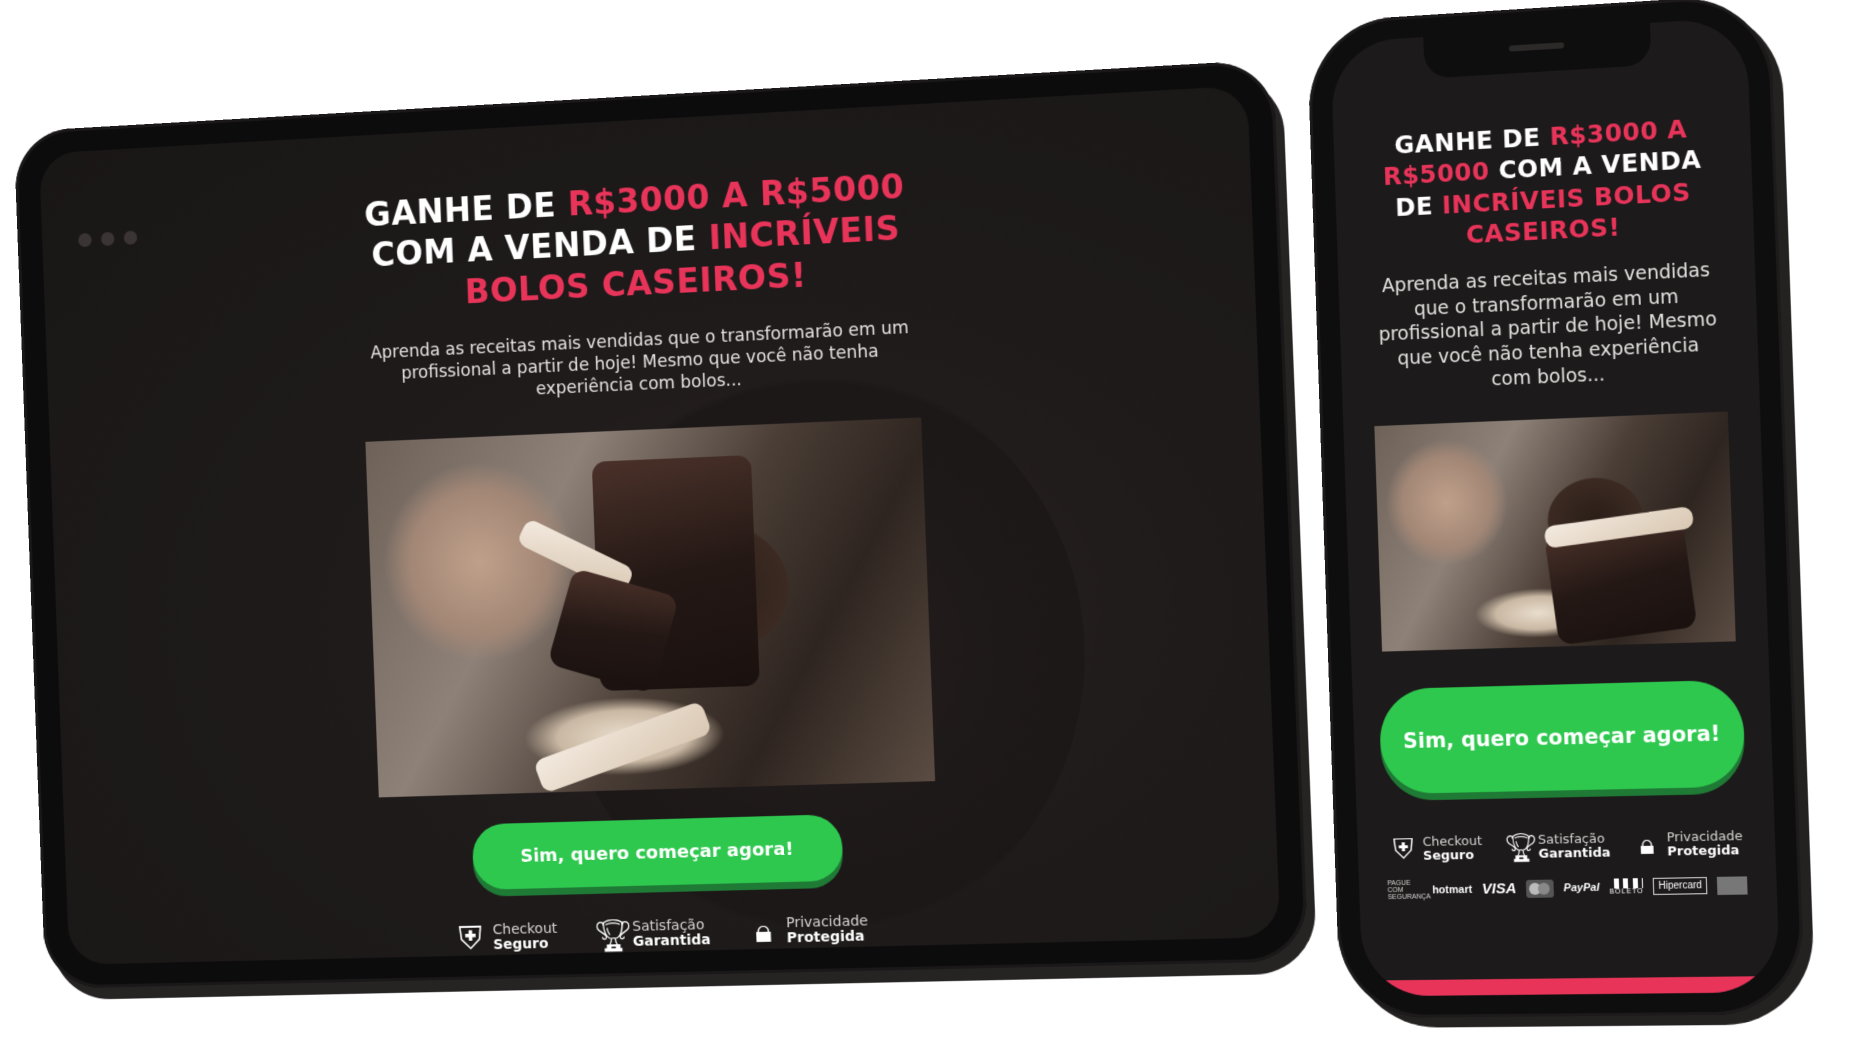  I want to click on cake-crumbs-image, so click(623, 747).